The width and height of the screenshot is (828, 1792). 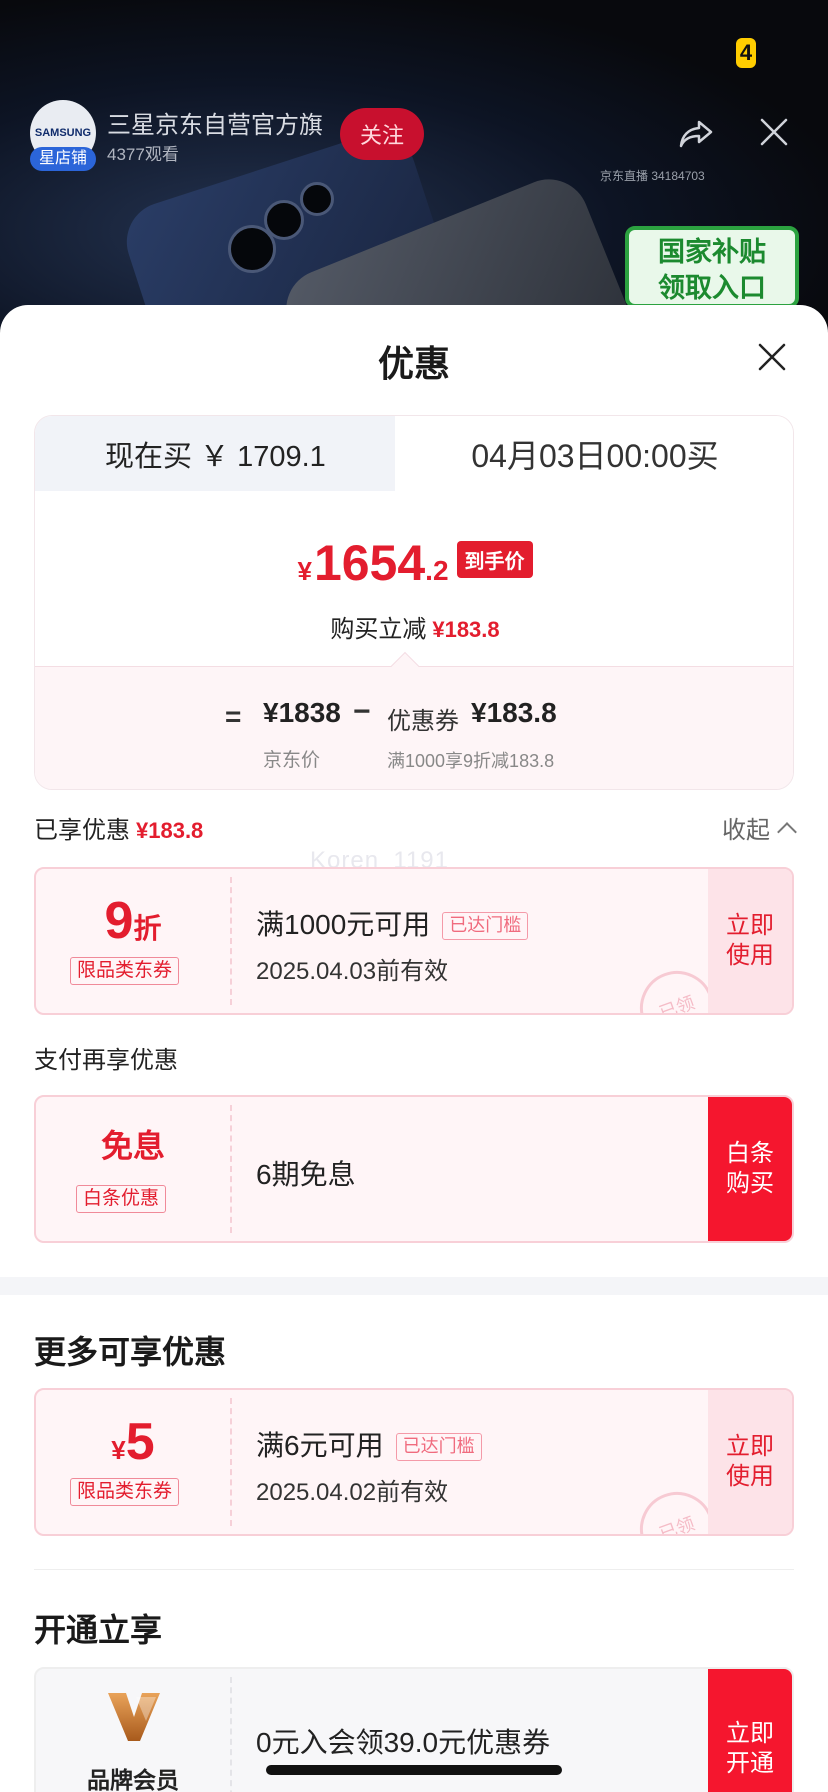 I want to click on coupon-expiry: 2025.04.03前有效, so click(x=352, y=971).